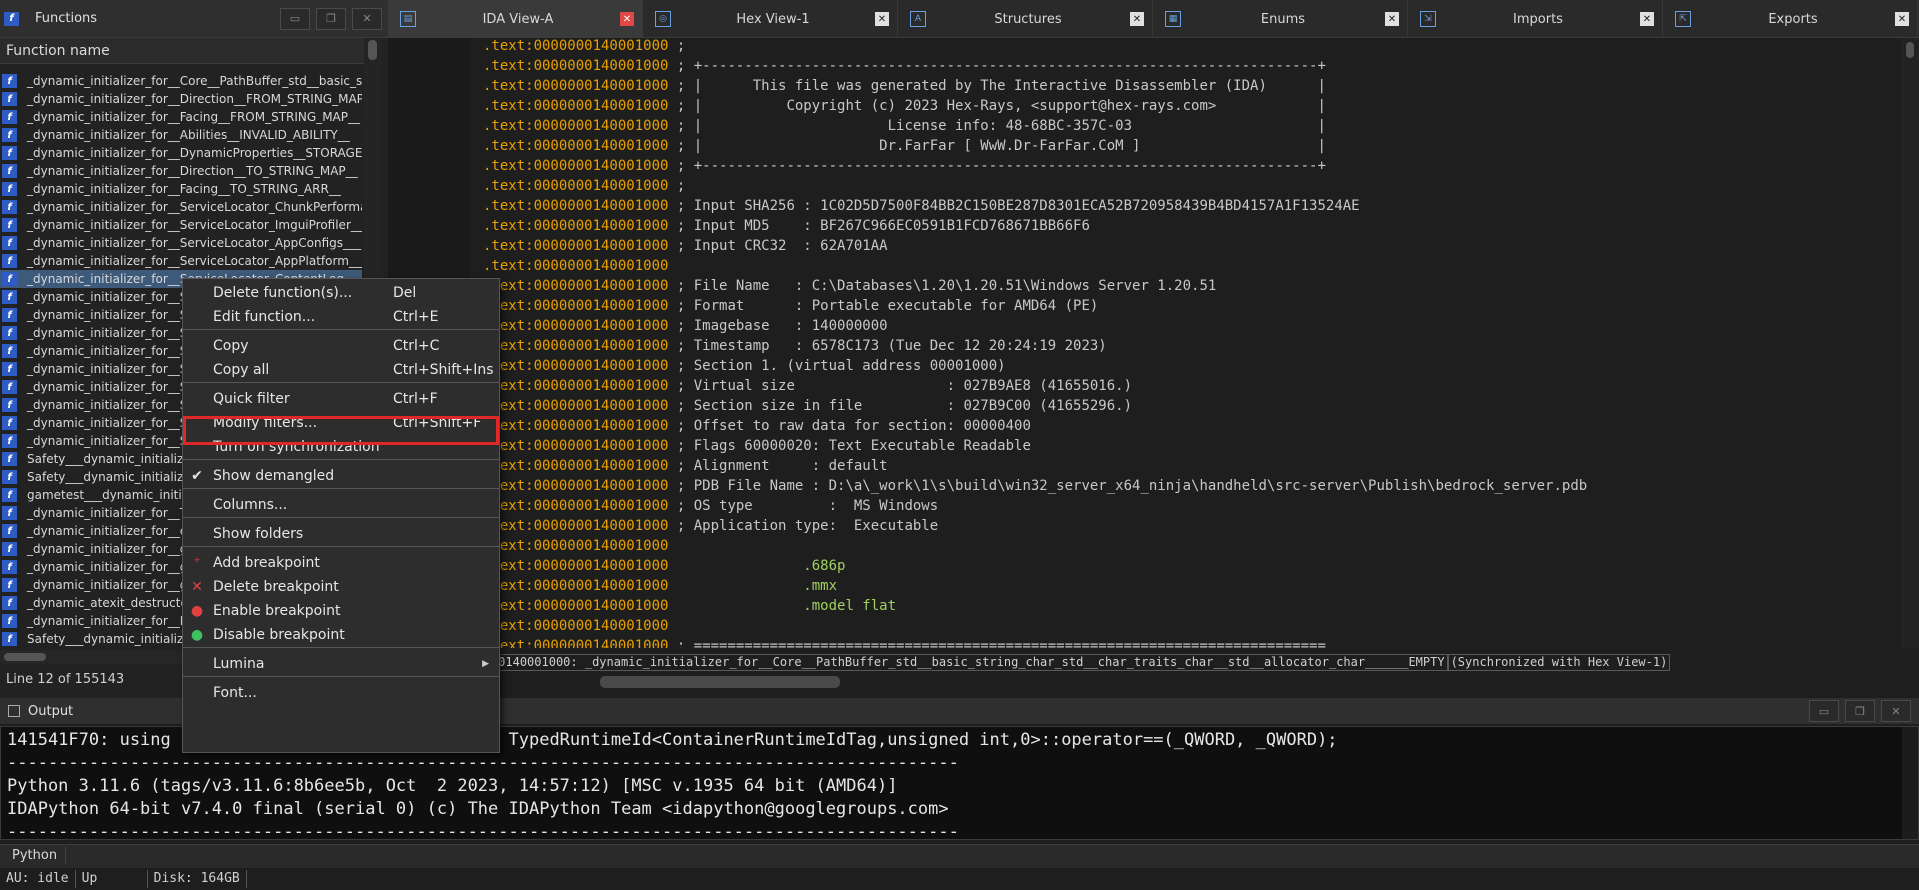 This screenshot has width=1919, height=890. I want to click on line-address: .text:0000000140001000, so click(576, 606).